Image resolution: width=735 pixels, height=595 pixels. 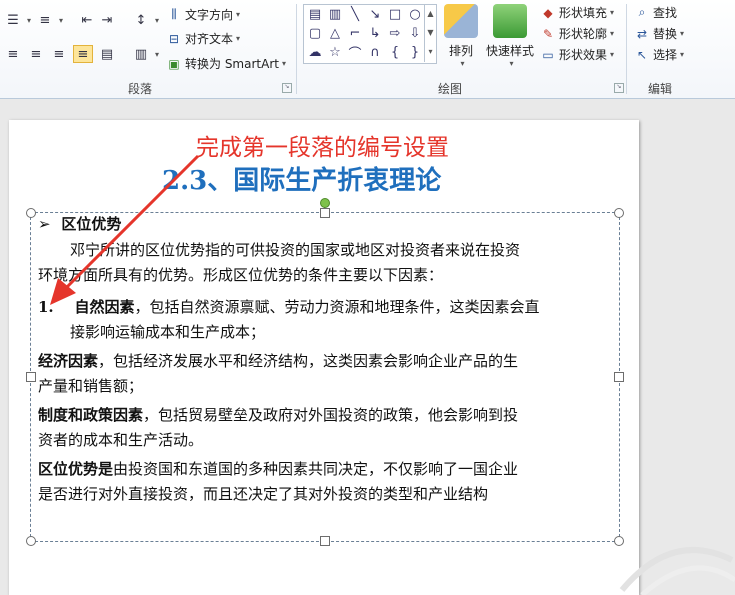 What do you see at coordinates (677, 571) in the screenshot?
I see `watermark-swirl-icon` at bounding box center [677, 571].